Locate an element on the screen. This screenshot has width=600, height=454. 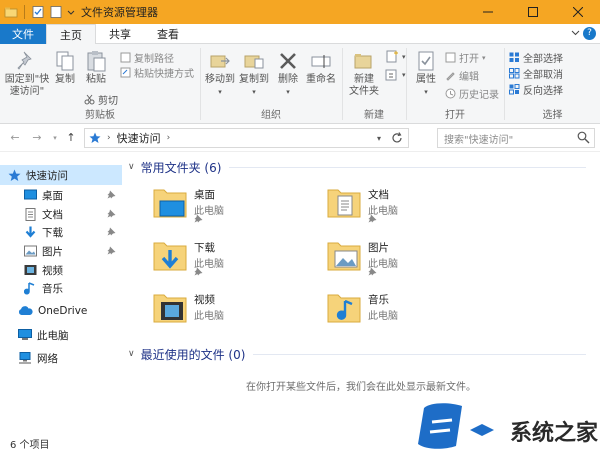
close-button is located at coordinates (577, 12).